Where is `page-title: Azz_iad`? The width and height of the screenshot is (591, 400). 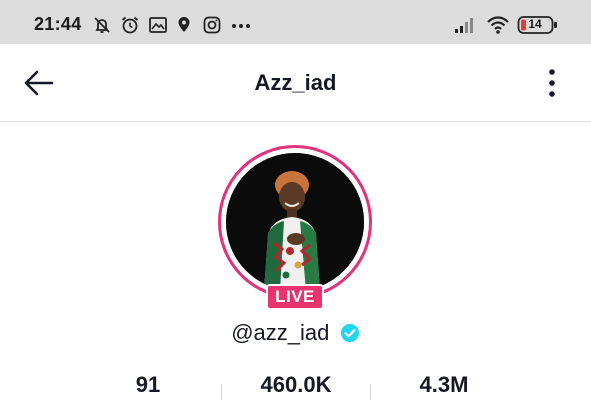
page-title: Azz_iad is located at coordinates (295, 82).